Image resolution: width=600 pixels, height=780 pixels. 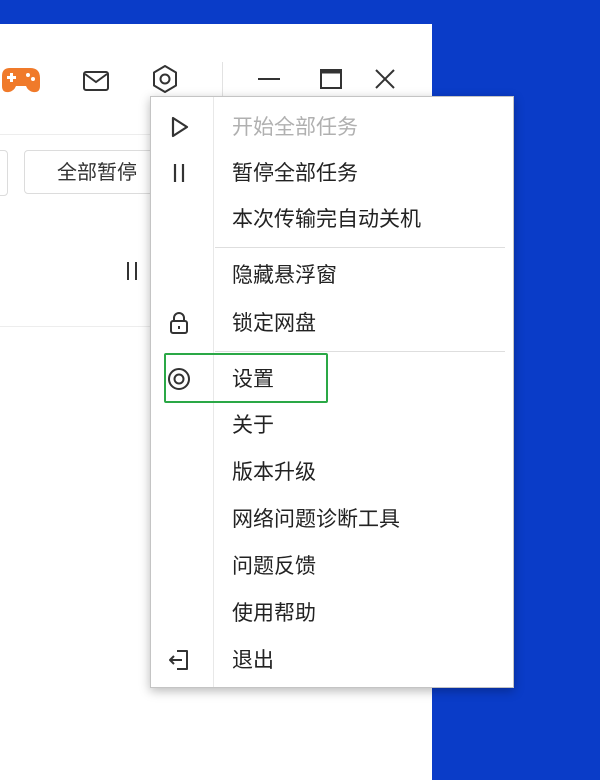 What do you see at coordinates (253, 425) in the screenshot?
I see `menu-item-label: 关于` at bounding box center [253, 425].